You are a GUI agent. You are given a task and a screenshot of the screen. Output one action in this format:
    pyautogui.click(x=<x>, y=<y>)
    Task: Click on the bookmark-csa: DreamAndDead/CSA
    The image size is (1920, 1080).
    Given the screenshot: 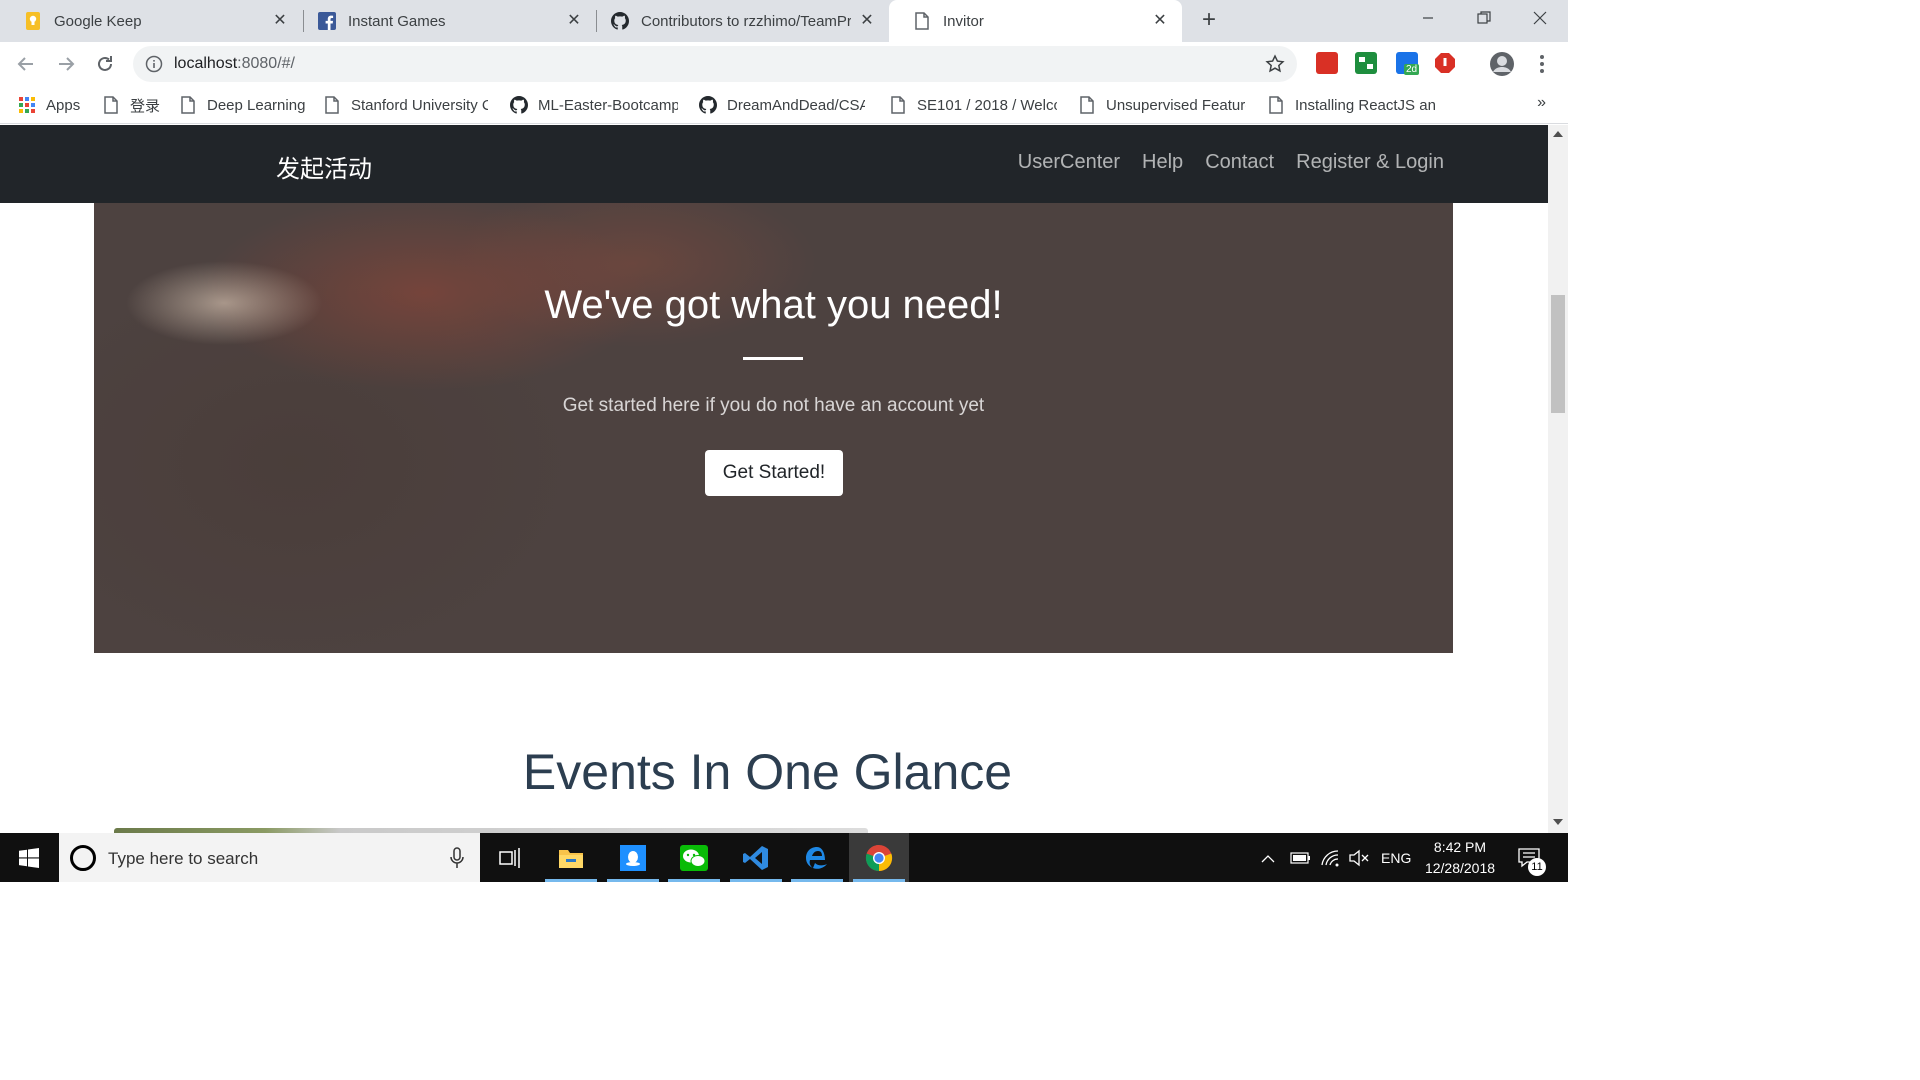 What is the action you would take?
    pyautogui.click(x=782, y=105)
    